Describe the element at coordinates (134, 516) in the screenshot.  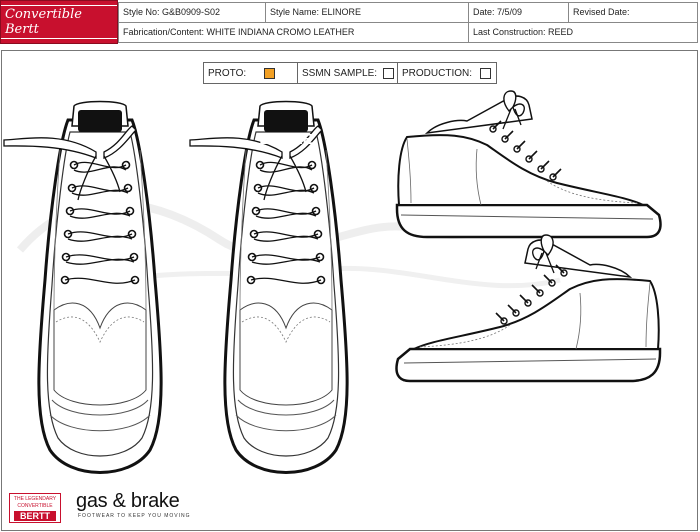
I see `brand-tagline: FOOTWEAR TO KEEP YOU MOVING` at that location.